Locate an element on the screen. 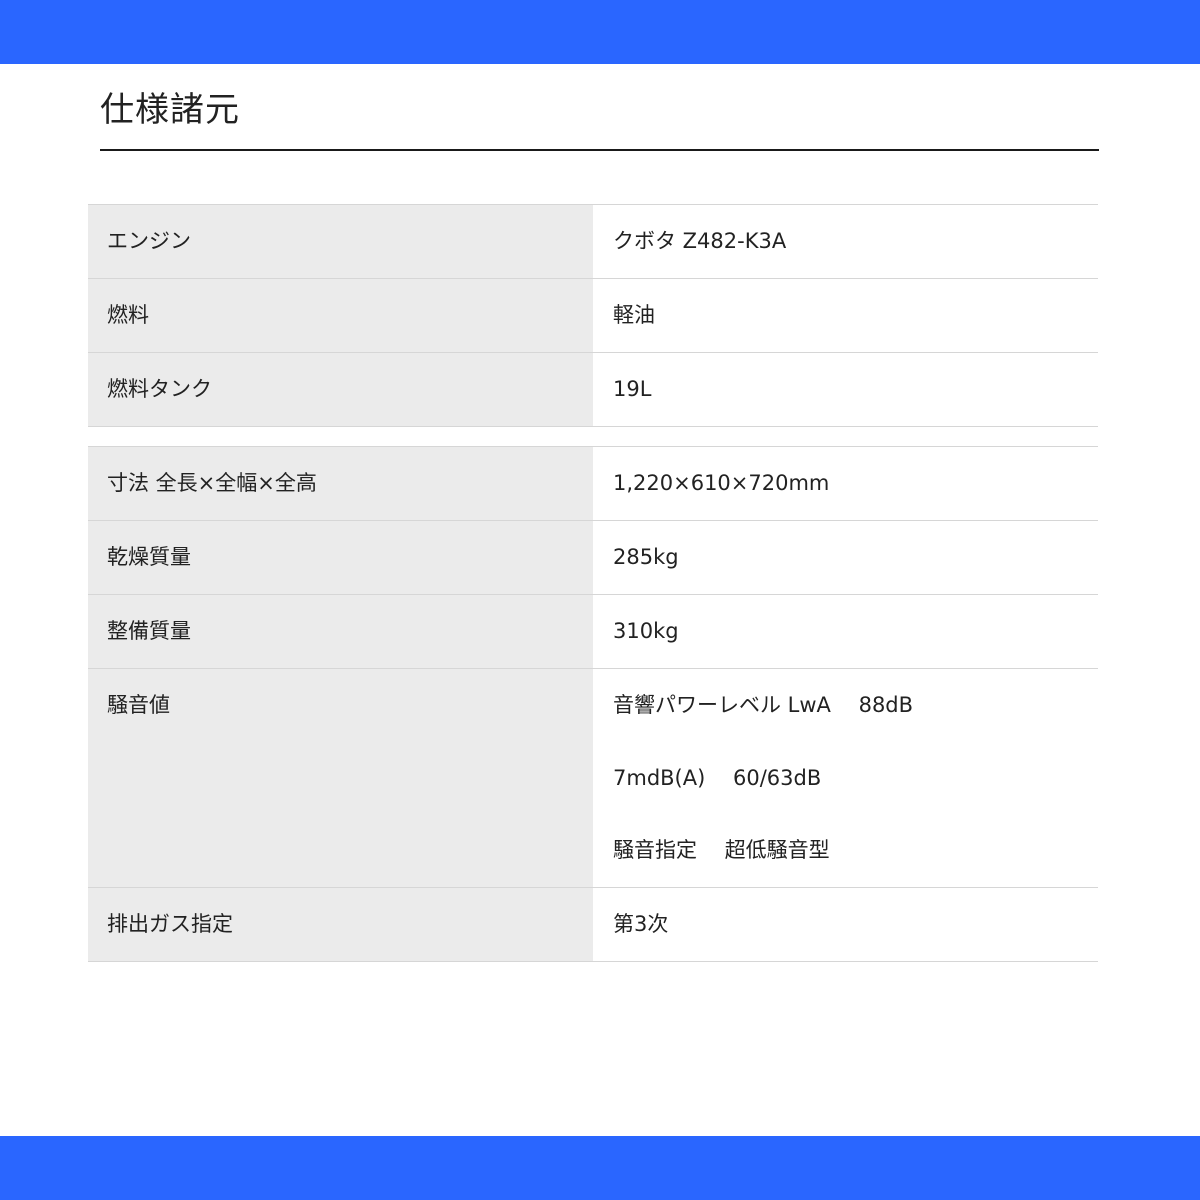 The width and height of the screenshot is (1200, 1200). spec-row-fuel: 燃料 軽油 is located at coordinates (593, 316).